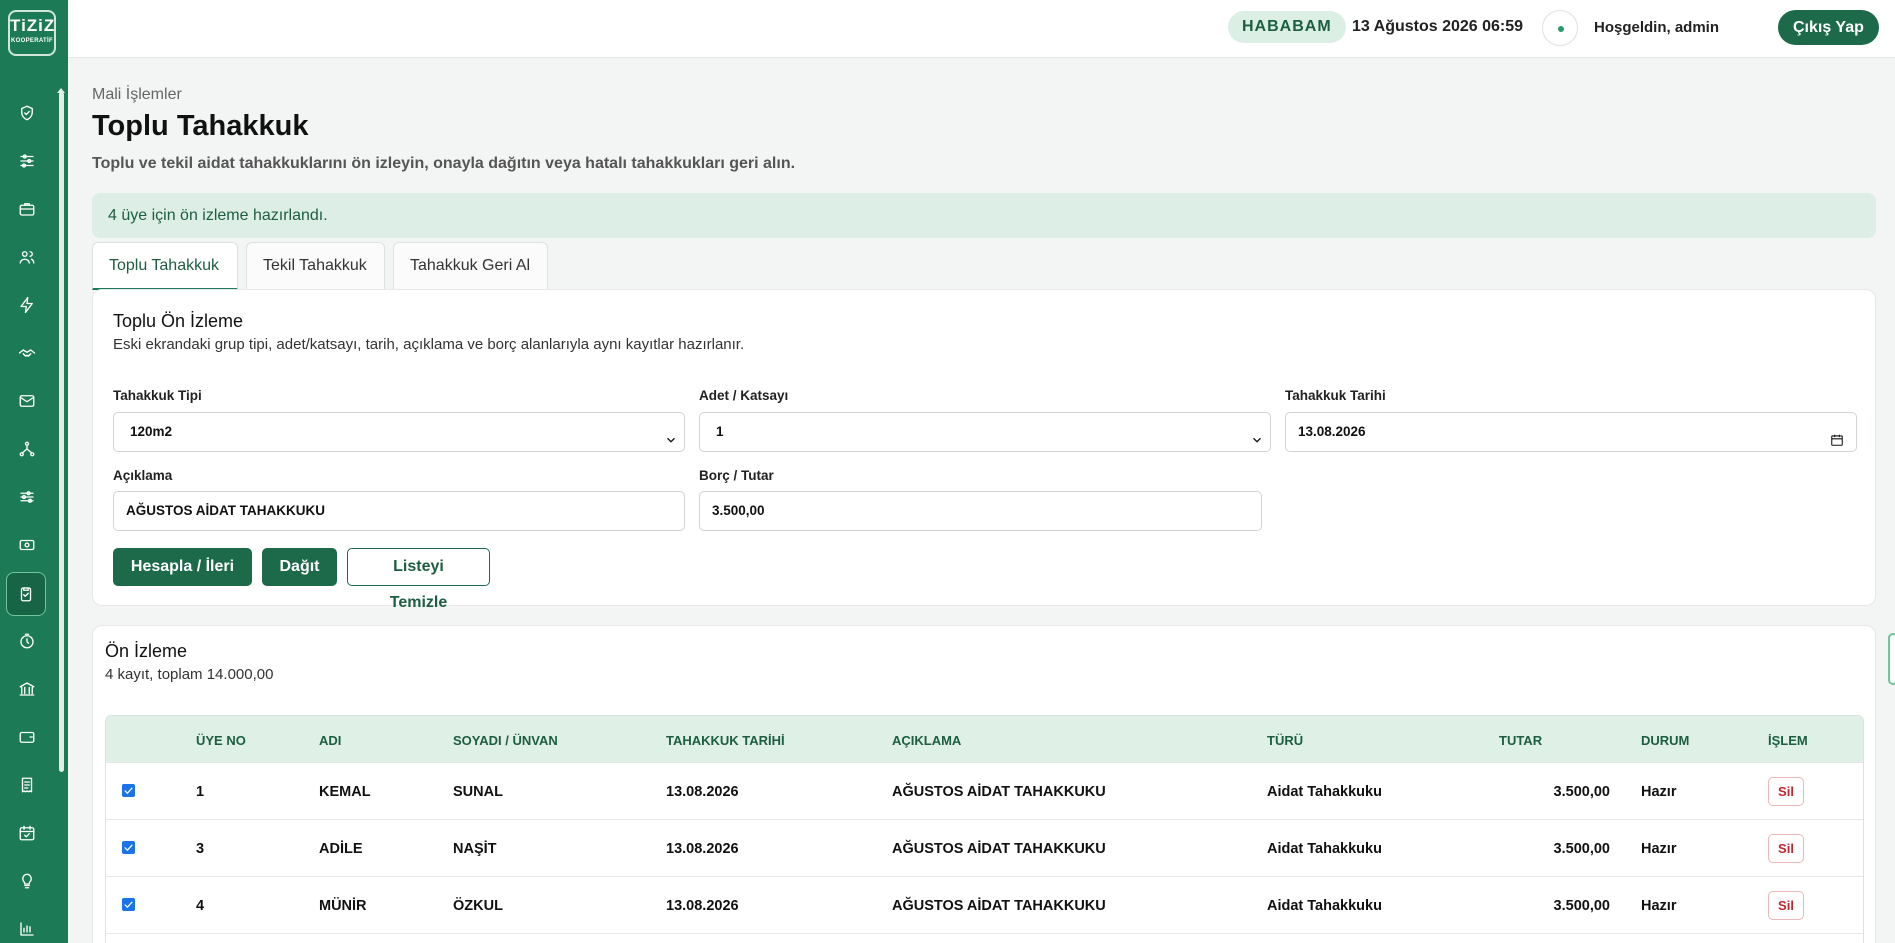 This screenshot has width=1895, height=943. What do you see at coordinates (27, 257) in the screenshot?
I see `users-icon` at bounding box center [27, 257].